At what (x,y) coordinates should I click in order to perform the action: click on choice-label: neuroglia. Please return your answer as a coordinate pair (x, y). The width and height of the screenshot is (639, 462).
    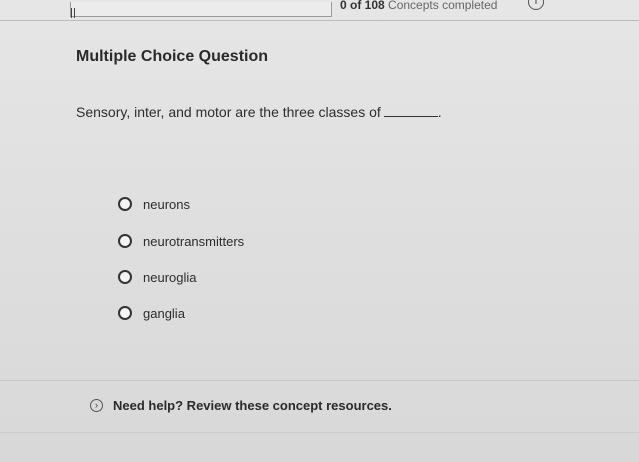
    Looking at the image, I should click on (170, 277).